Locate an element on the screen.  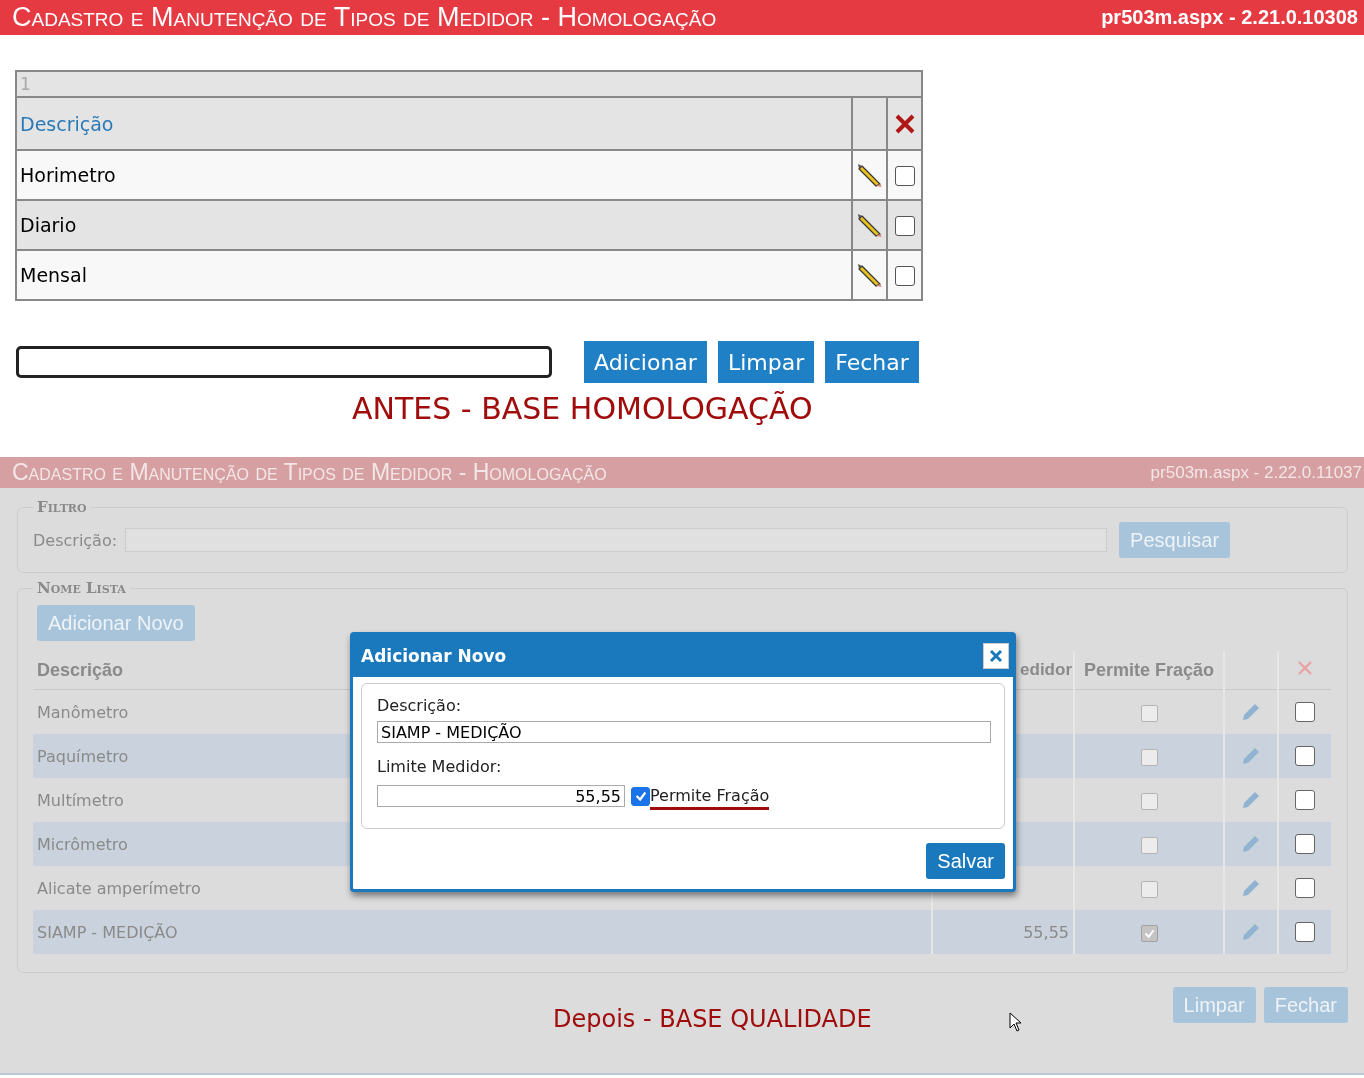
close-icon is located at coordinates (996, 656).